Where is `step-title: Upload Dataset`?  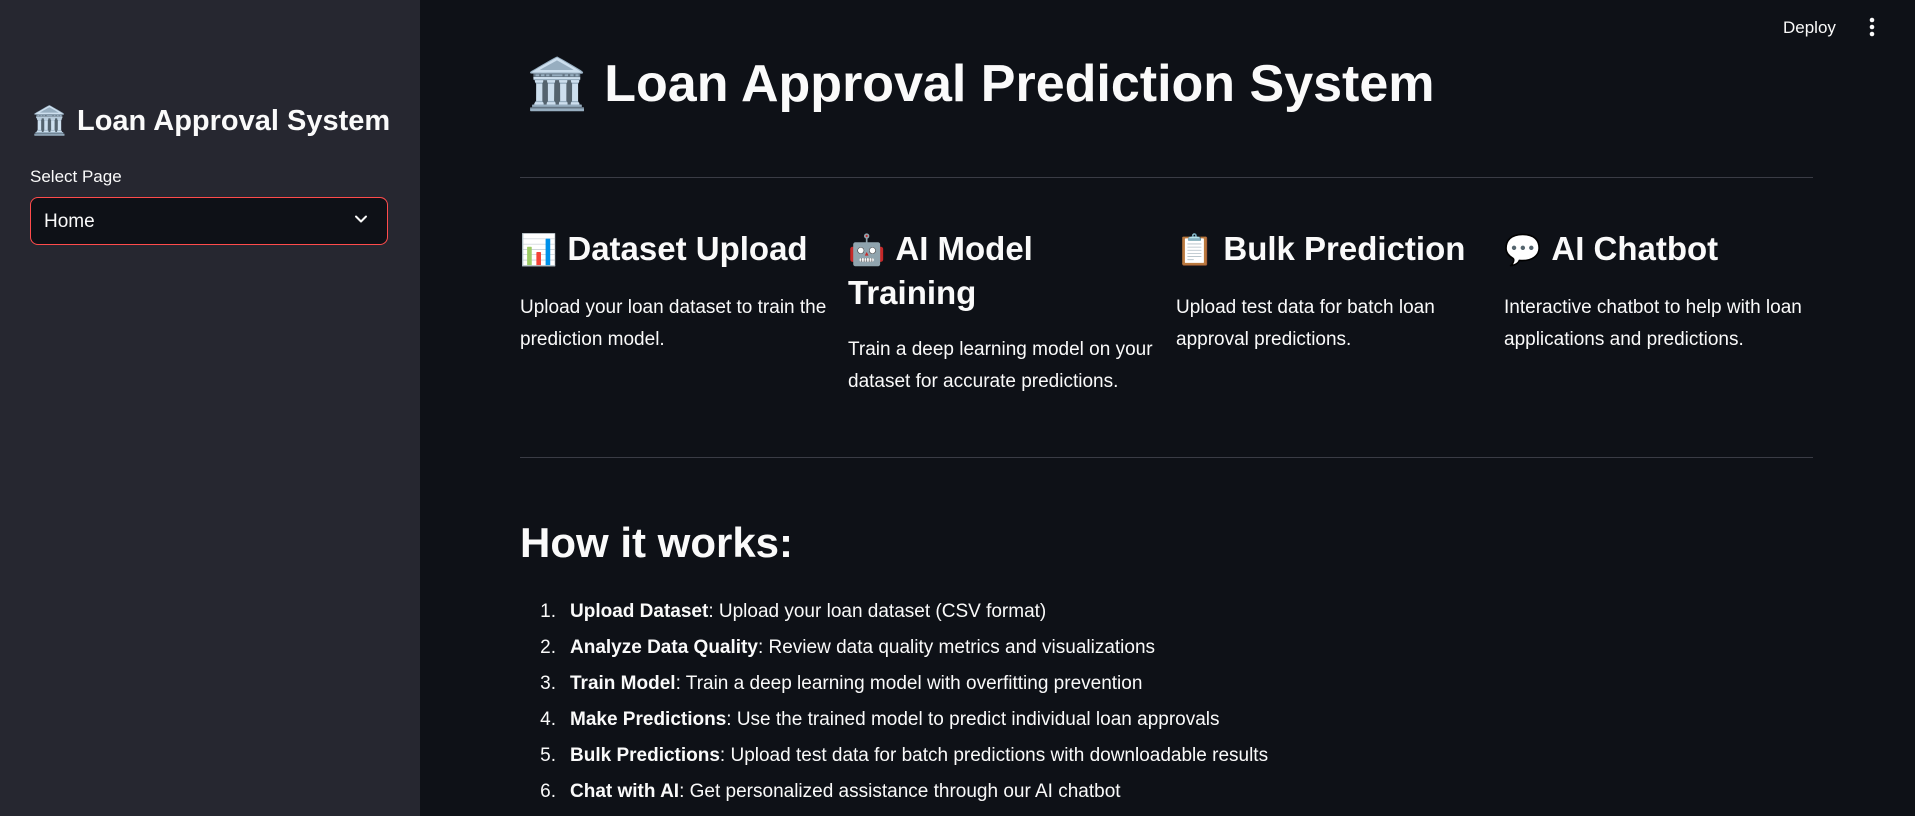
step-title: Upload Dataset is located at coordinates (639, 611).